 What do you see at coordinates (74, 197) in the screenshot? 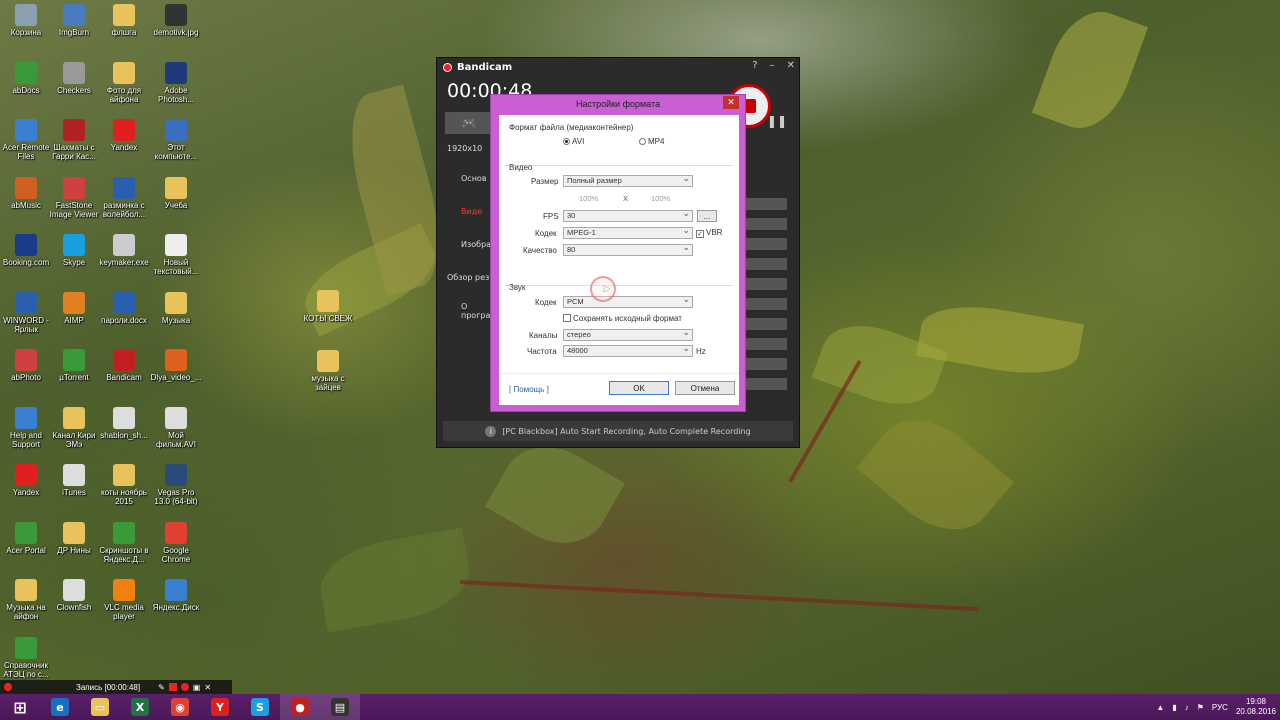
I see `desktop-icon: FastStone Image Viewer` at bounding box center [74, 197].